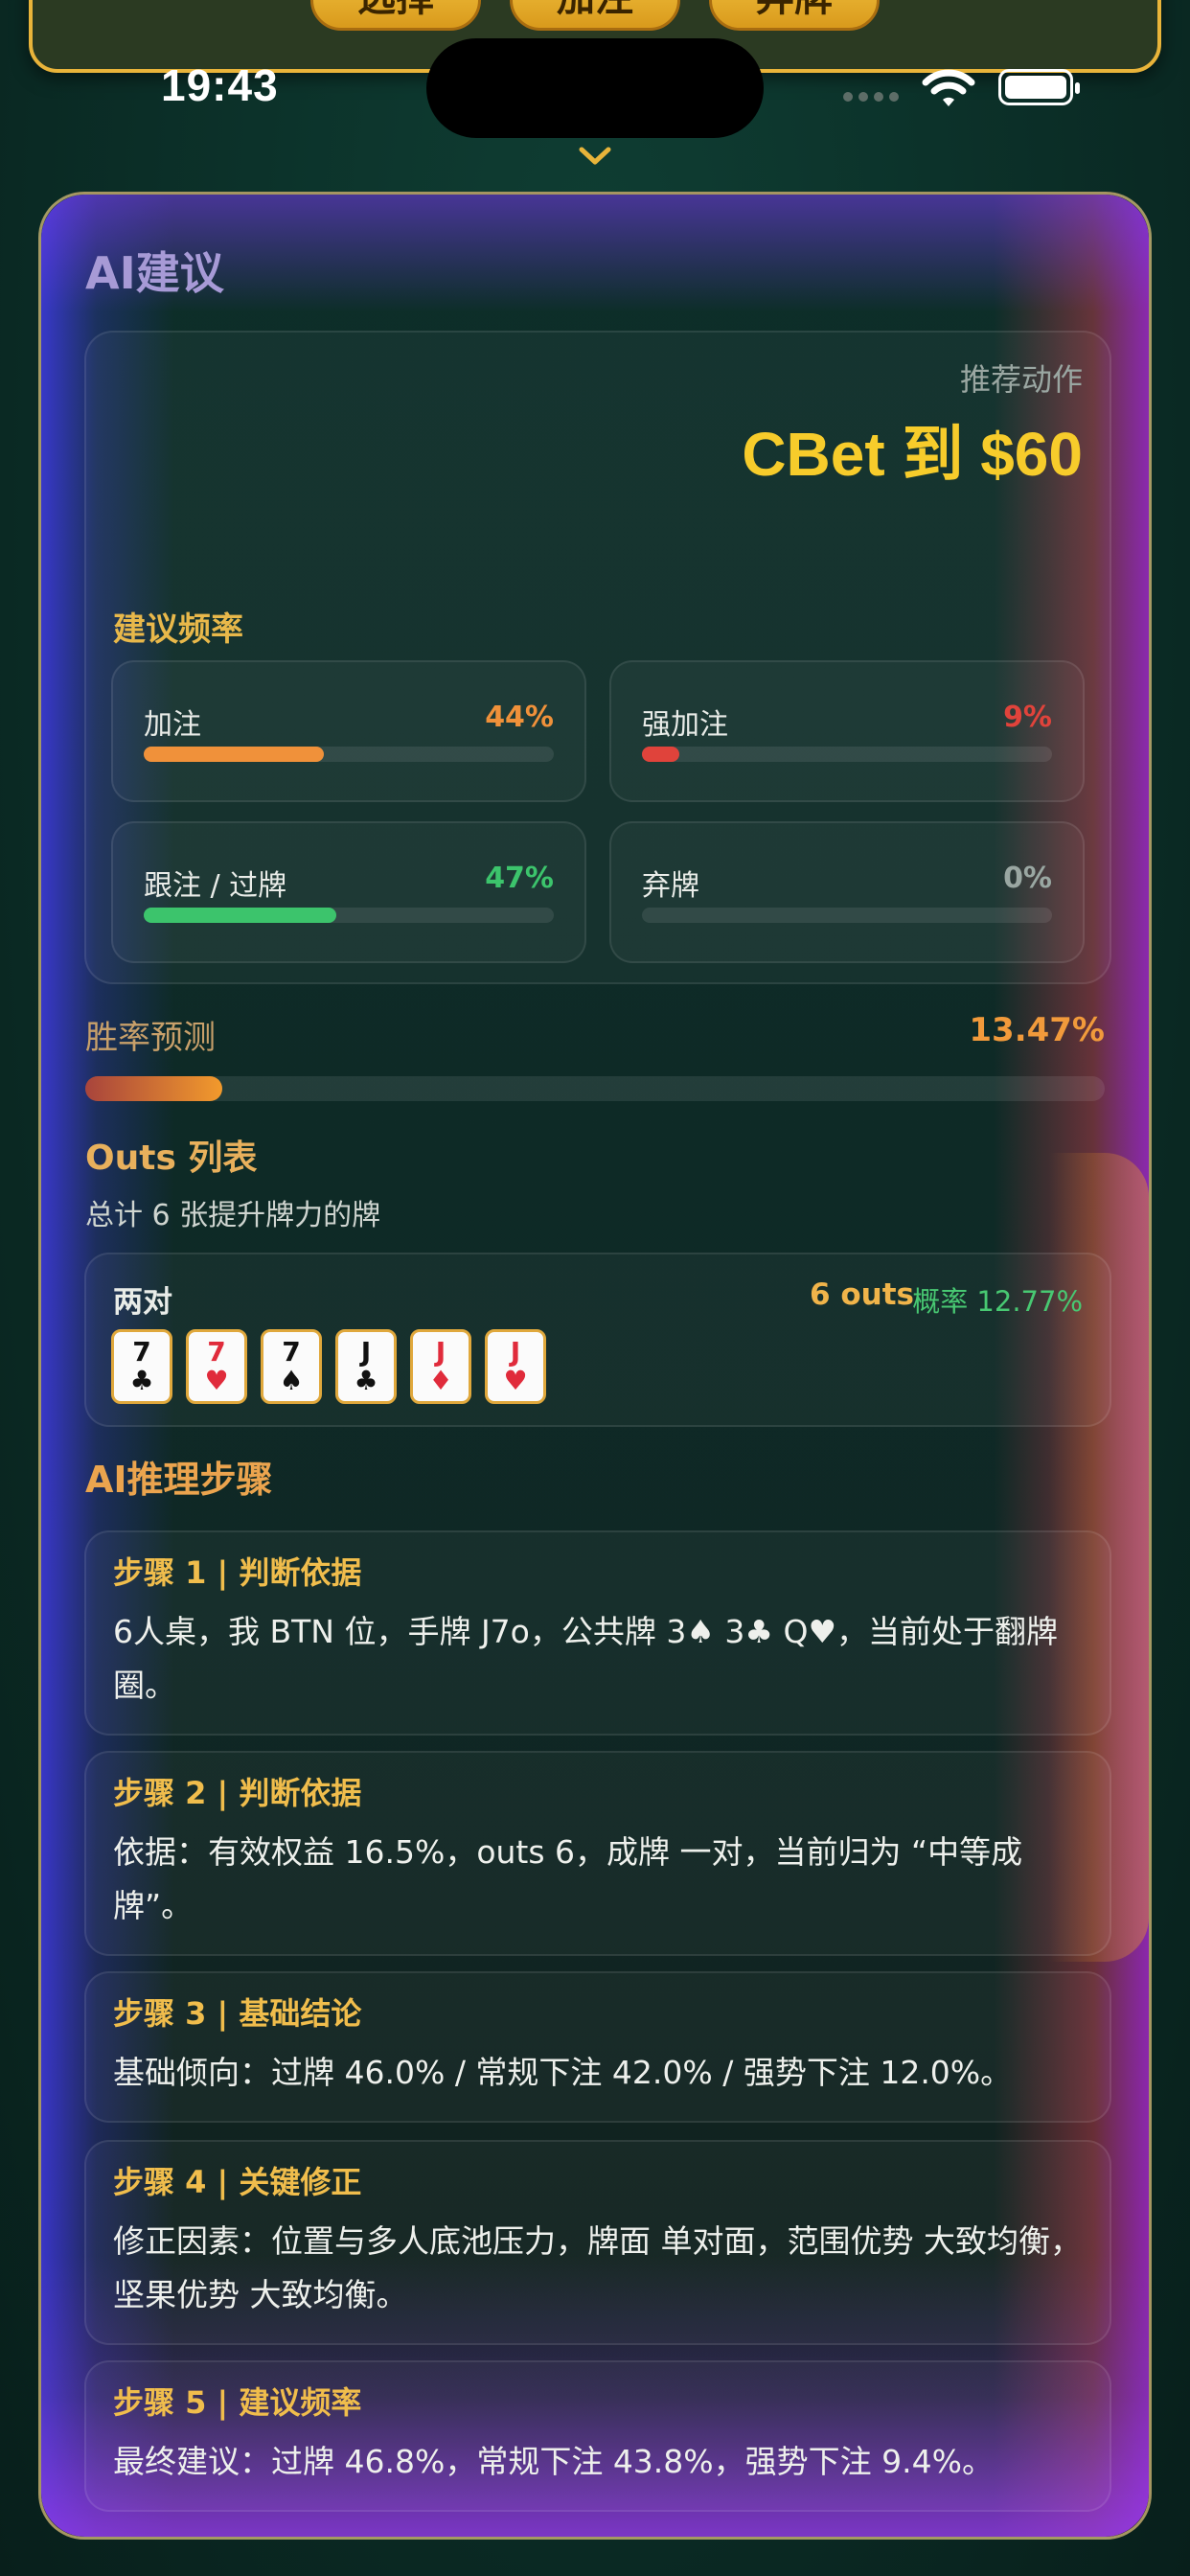 The image size is (1190, 2576). Describe the element at coordinates (554, 2461) in the screenshot. I see `step-text: 最终建议：过牌 46.8%，常规下注 43.8%，强势下注 9.4%。` at that location.